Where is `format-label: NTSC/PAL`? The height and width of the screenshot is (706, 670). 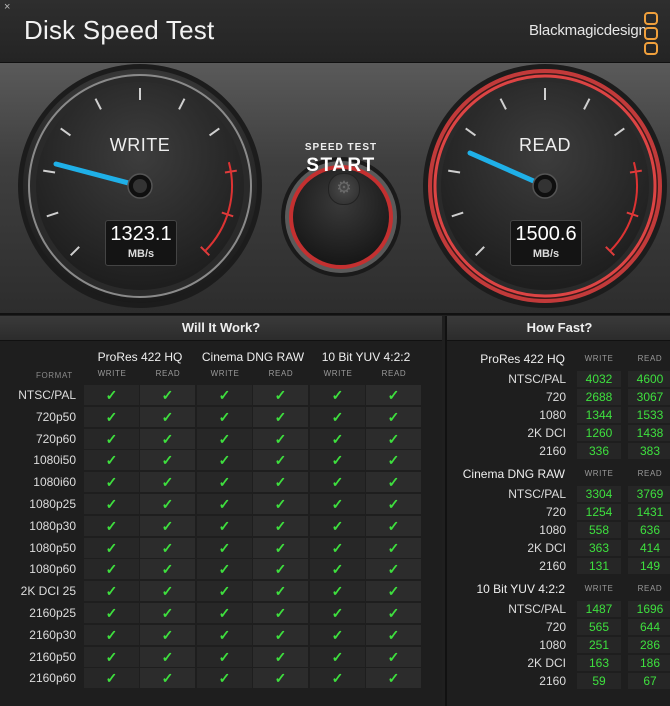 format-label: NTSC/PAL is located at coordinates (47, 395).